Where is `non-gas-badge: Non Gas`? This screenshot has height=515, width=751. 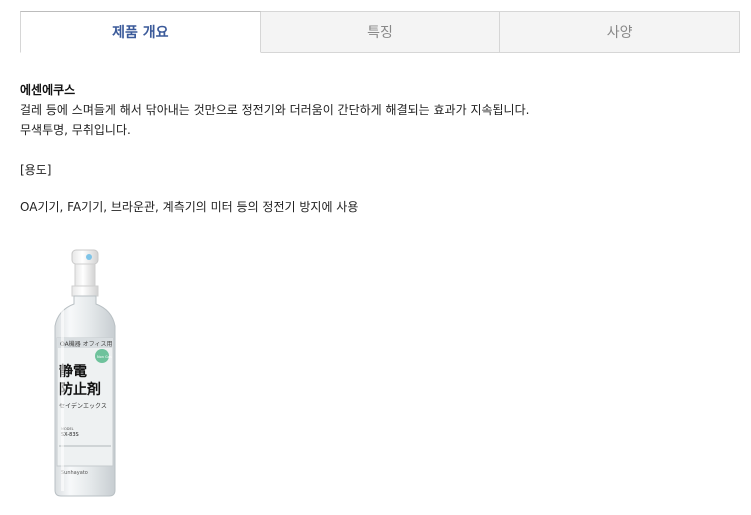
non-gas-badge: Non Gas is located at coordinates (104, 357).